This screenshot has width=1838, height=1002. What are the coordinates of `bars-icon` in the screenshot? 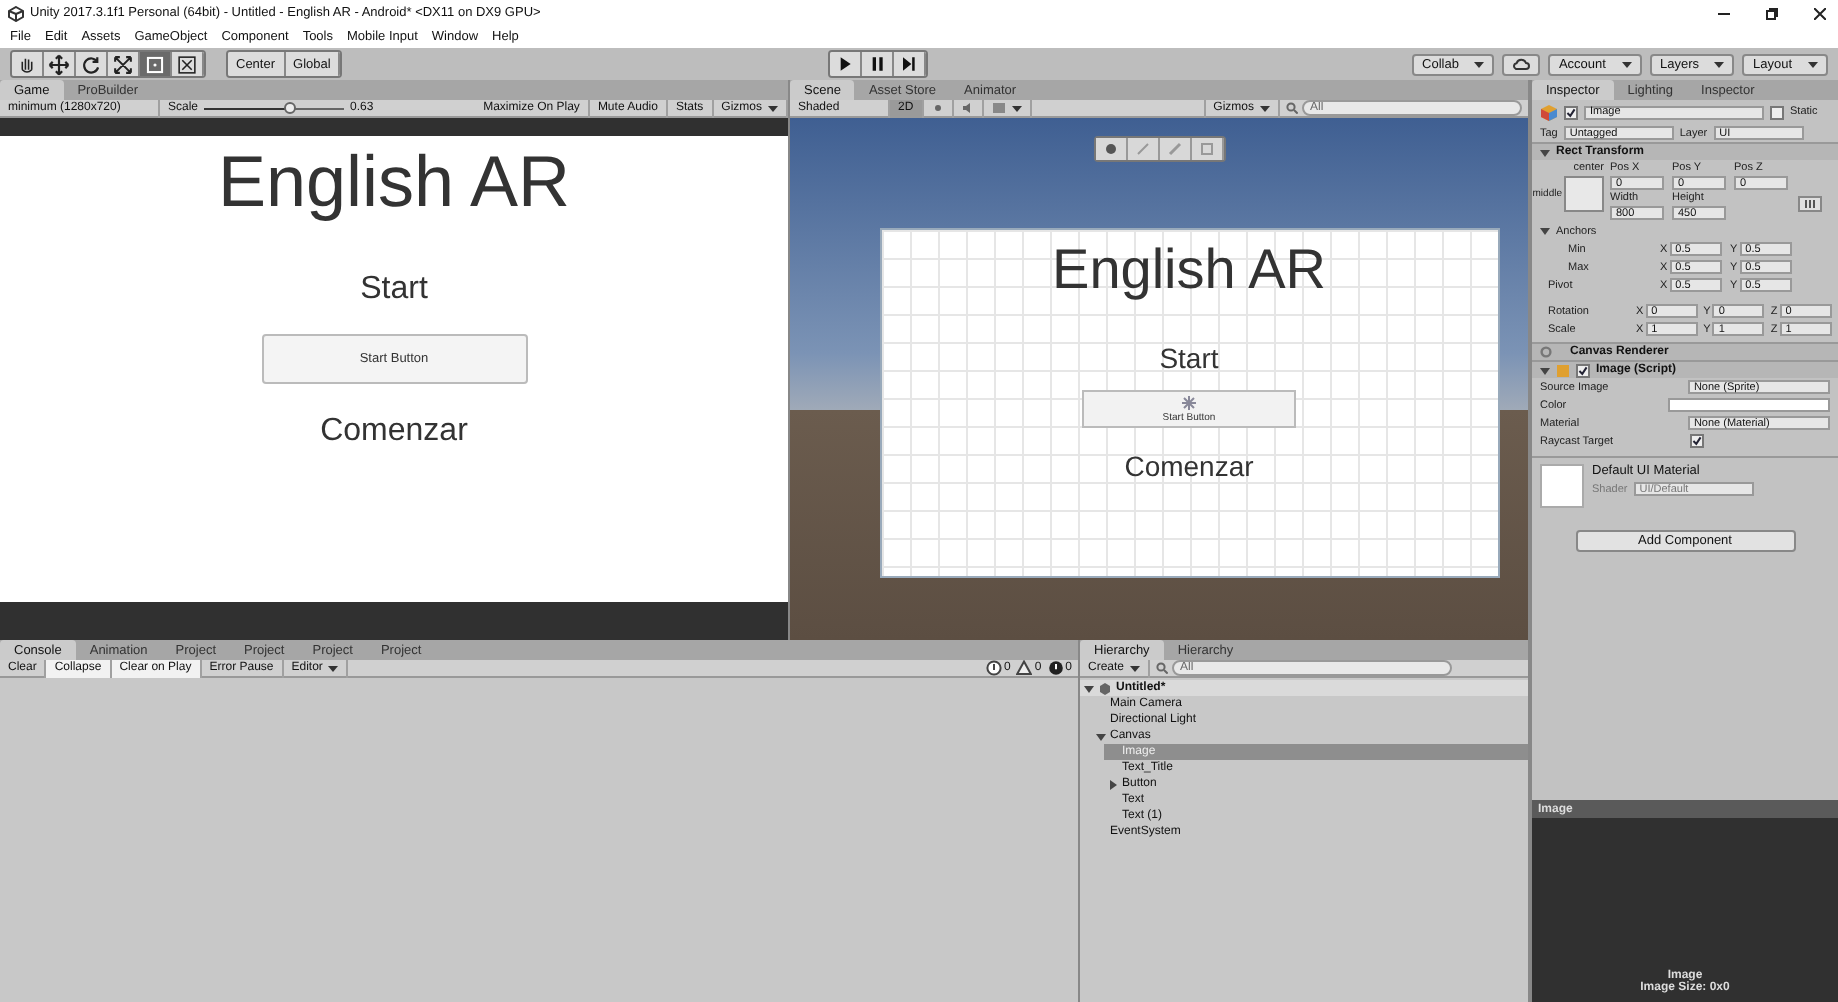 It's located at (1810, 204).